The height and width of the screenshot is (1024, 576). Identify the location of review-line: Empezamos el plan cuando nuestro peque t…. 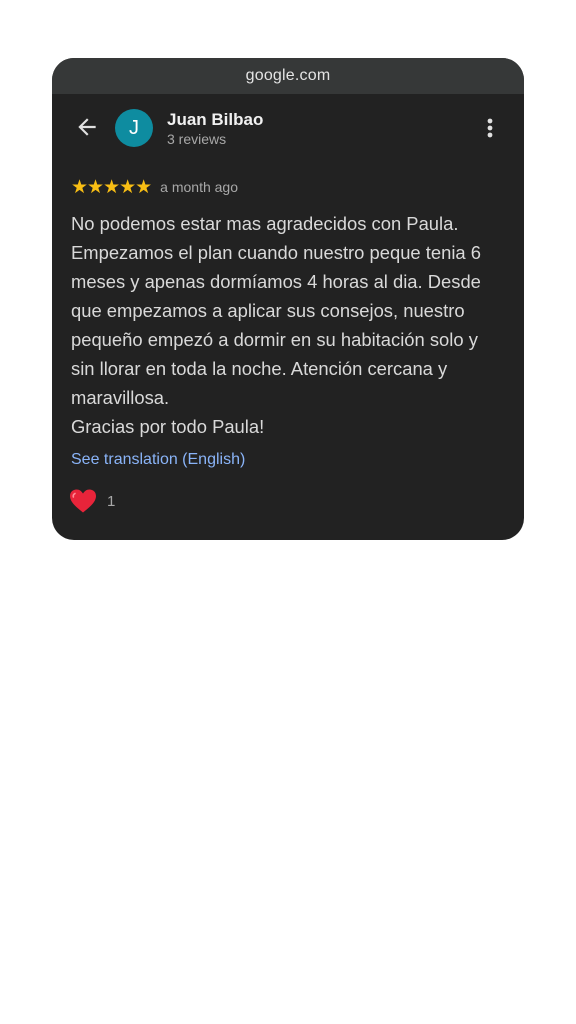
(276, 252).